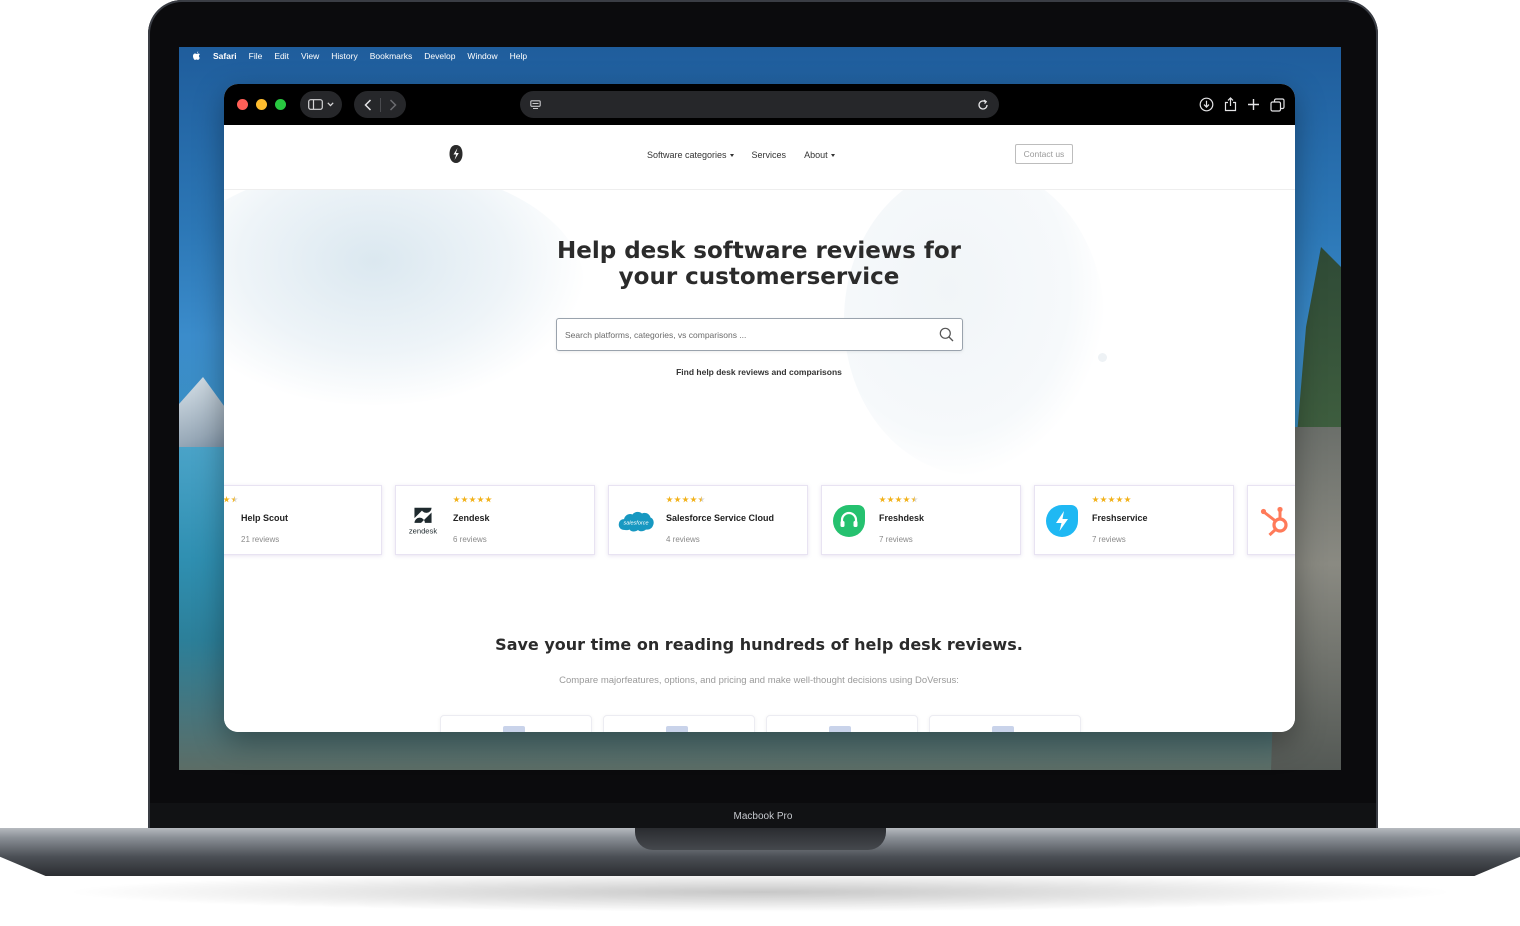 This screenshot has height=926, width=1520. I want to click on nav-services: Services, so click(769, 155).